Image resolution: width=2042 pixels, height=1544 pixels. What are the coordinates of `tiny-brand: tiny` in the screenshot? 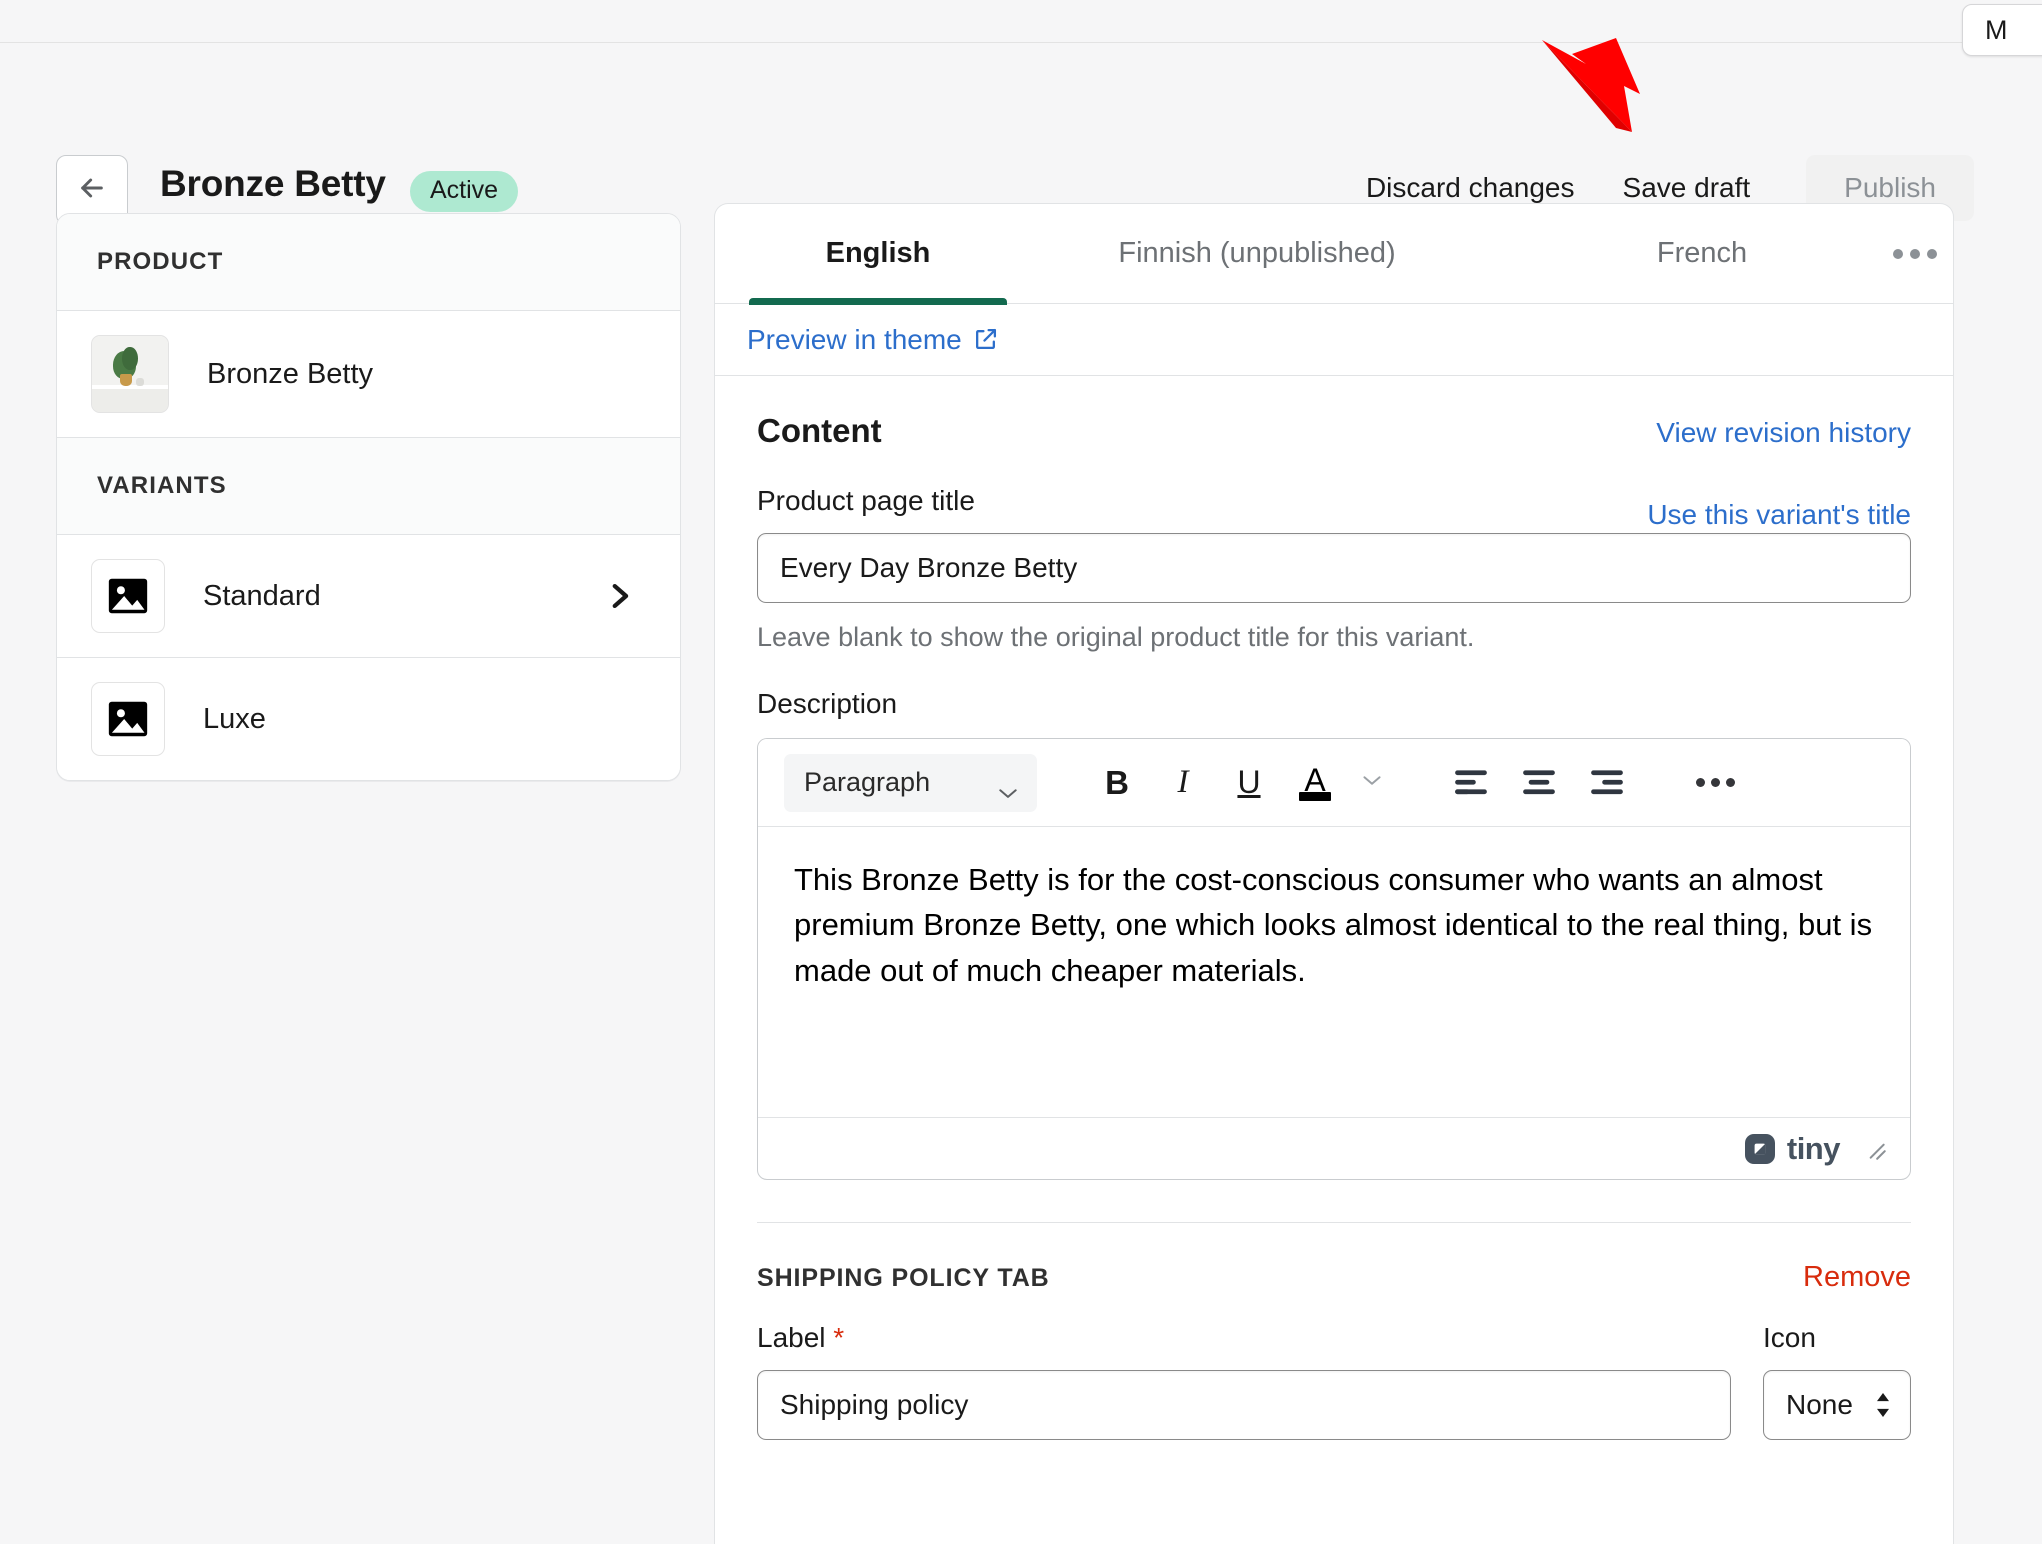 It's located at (1791, 1148).